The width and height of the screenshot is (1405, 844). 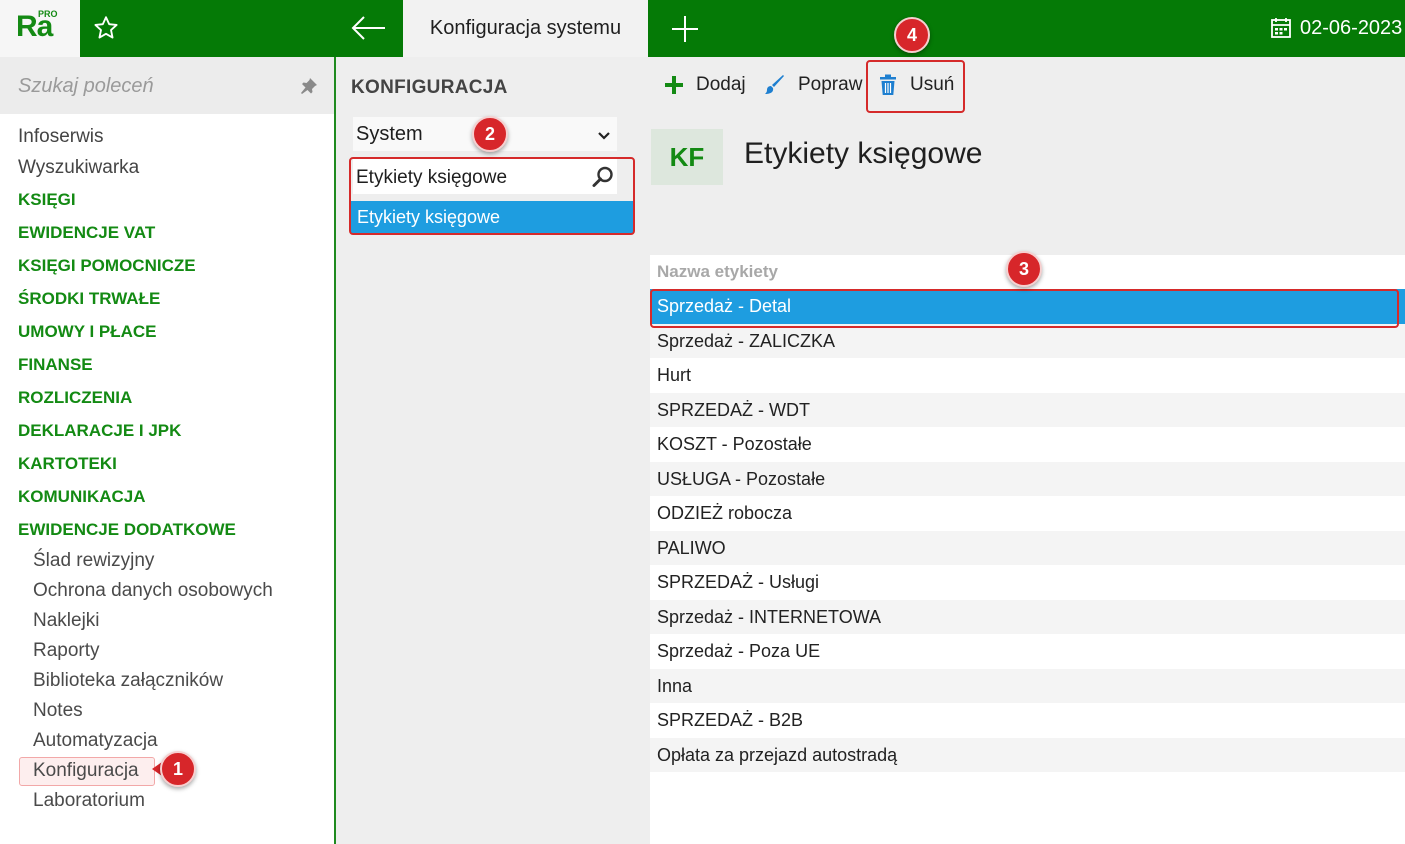 I want to click on favorite-star-icon, so click(x=106, y=28).